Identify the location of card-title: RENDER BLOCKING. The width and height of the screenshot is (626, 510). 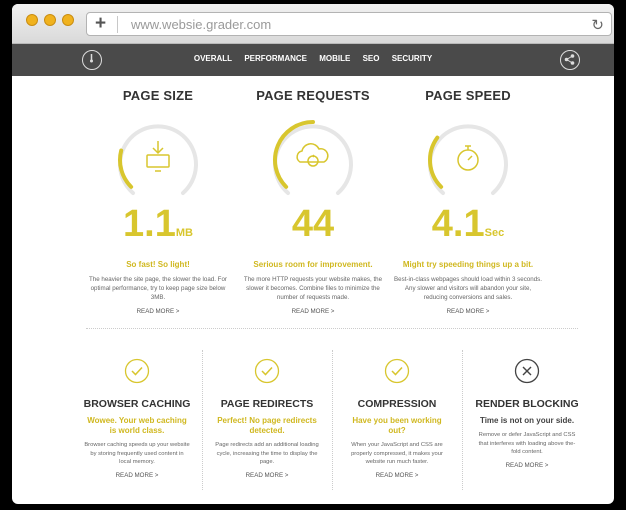
(527, 404).